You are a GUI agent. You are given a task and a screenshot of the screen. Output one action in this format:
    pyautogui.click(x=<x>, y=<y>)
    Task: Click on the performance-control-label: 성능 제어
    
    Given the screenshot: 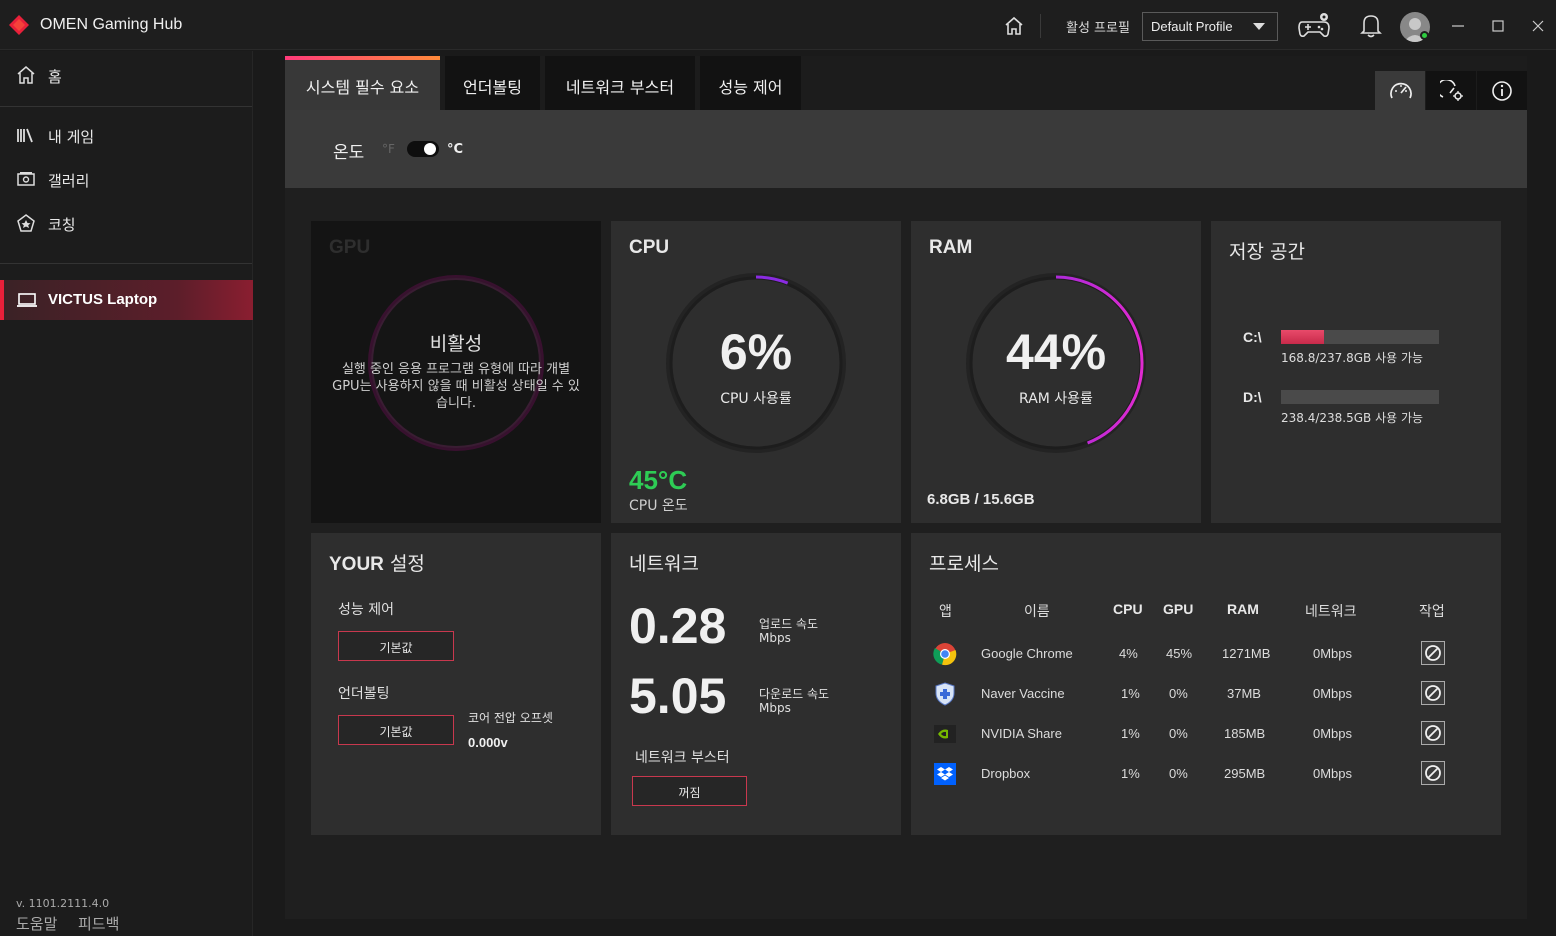 What is the action you would take?
    pyautogui.click(x=366, y=610)
    